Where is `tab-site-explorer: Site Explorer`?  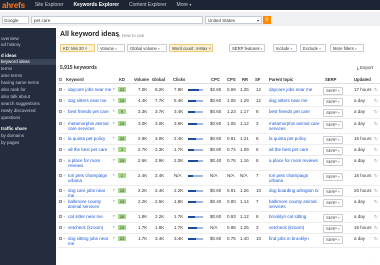
tab-site-explorer: Site Explorer is located at coordinates (49, 5).